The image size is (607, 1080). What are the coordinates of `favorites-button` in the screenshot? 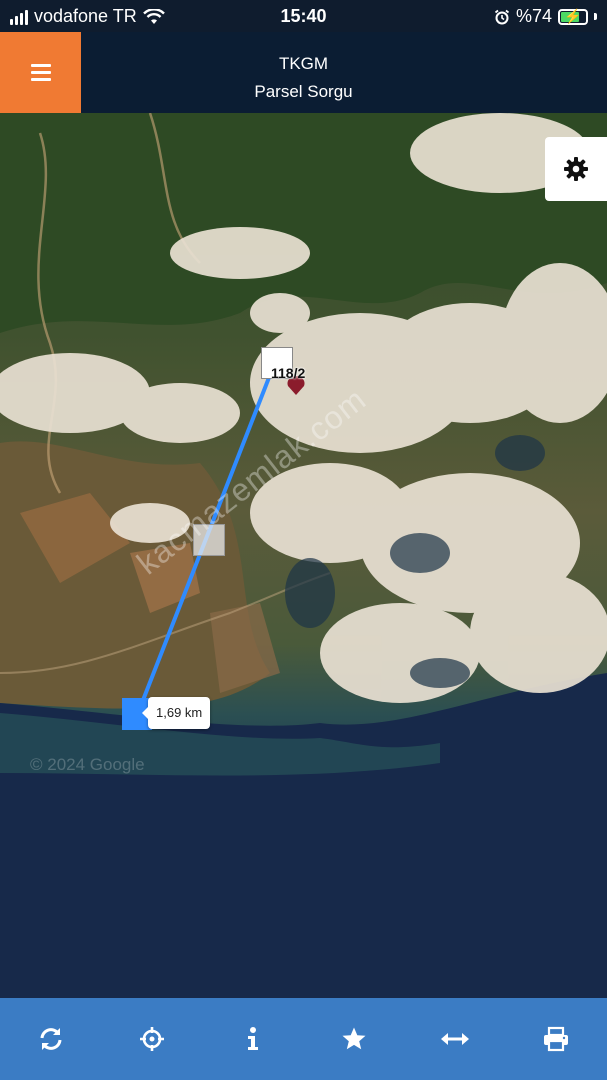 It's located at (354, 1039).